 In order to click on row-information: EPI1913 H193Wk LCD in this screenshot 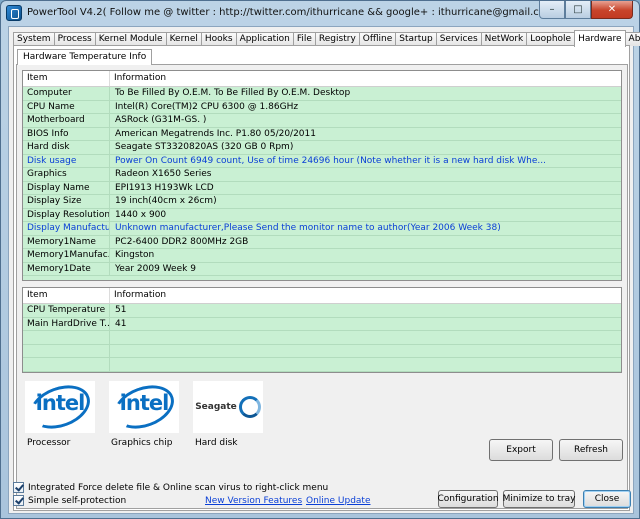, I will do `click(164, 187)`.